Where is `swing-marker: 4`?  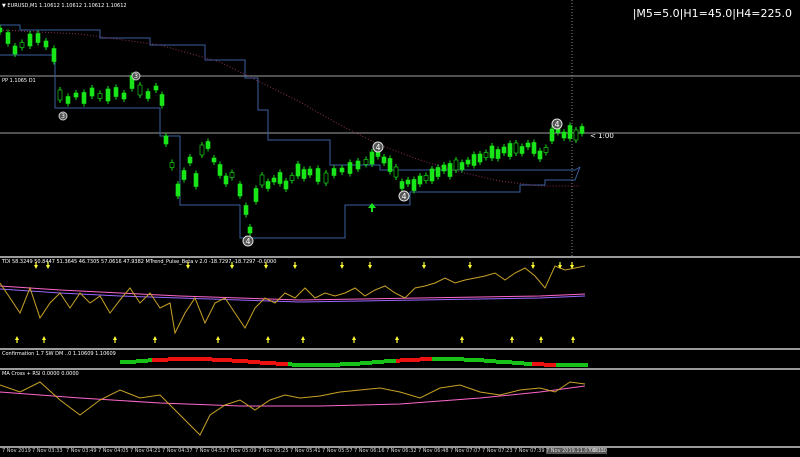
swing-marker: 4 is located at coordinates (248, 241).